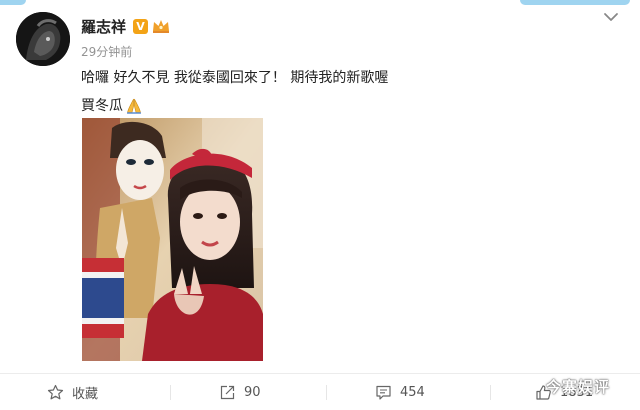 This screenshot has height=410, width=640. What do you see at coordinates (227, 392) in the screenshot?
I see `share-icon` at bounding box center [227, 392].